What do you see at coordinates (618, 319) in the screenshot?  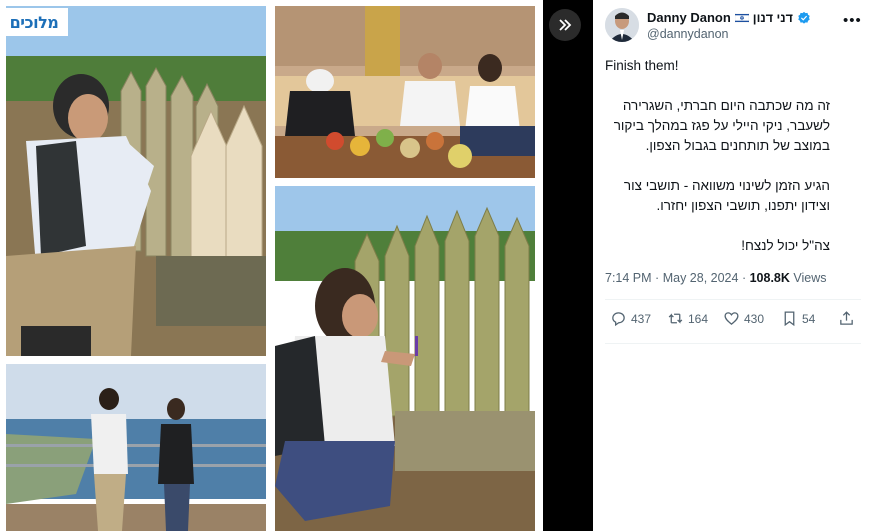 I see `reply-icon` at bounding box center [618, 319].